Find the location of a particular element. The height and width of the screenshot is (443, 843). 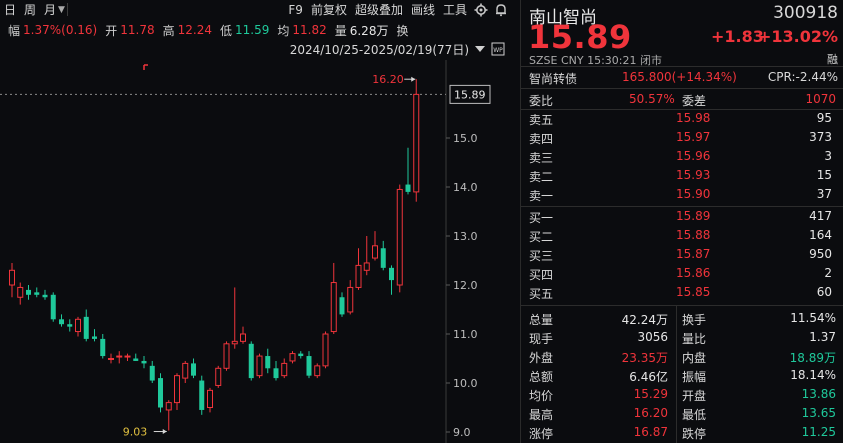

period-day-tab: 日 is located at coordinates (10, 9).